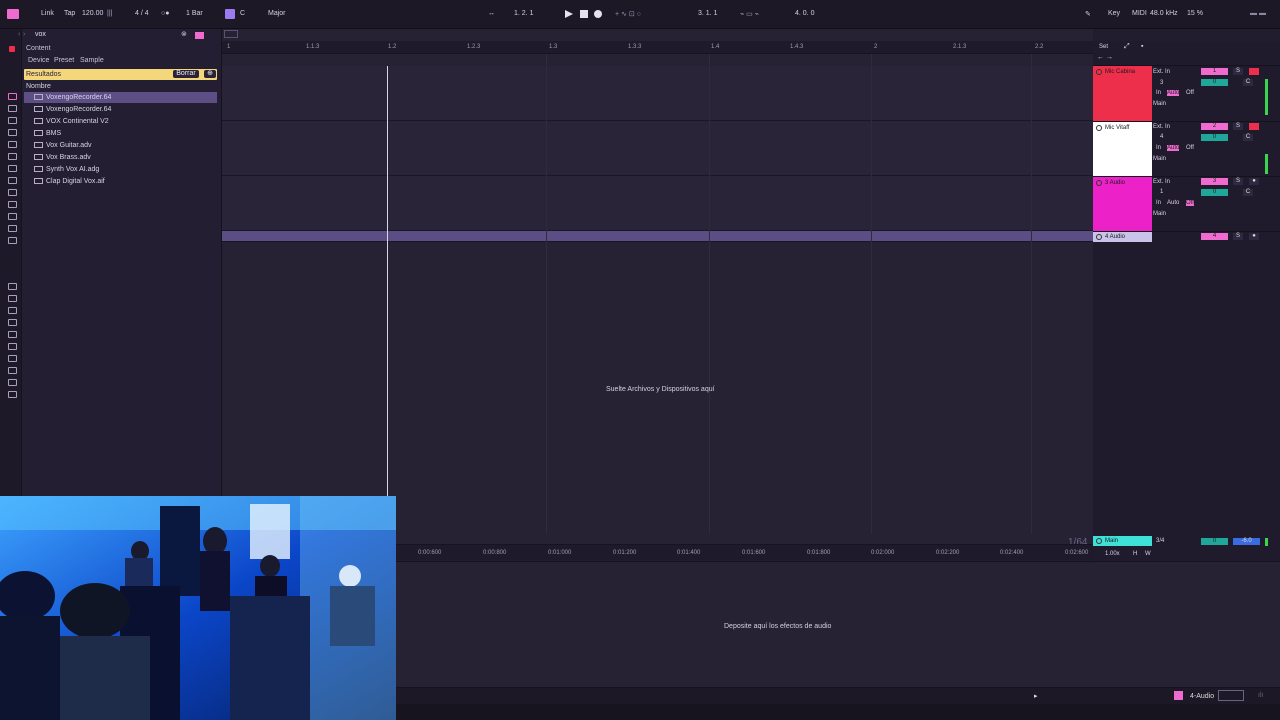 This screenshot has width=1280, height=720. I want to click on list-item: Vox Guitar.adv, so click(124, 145).